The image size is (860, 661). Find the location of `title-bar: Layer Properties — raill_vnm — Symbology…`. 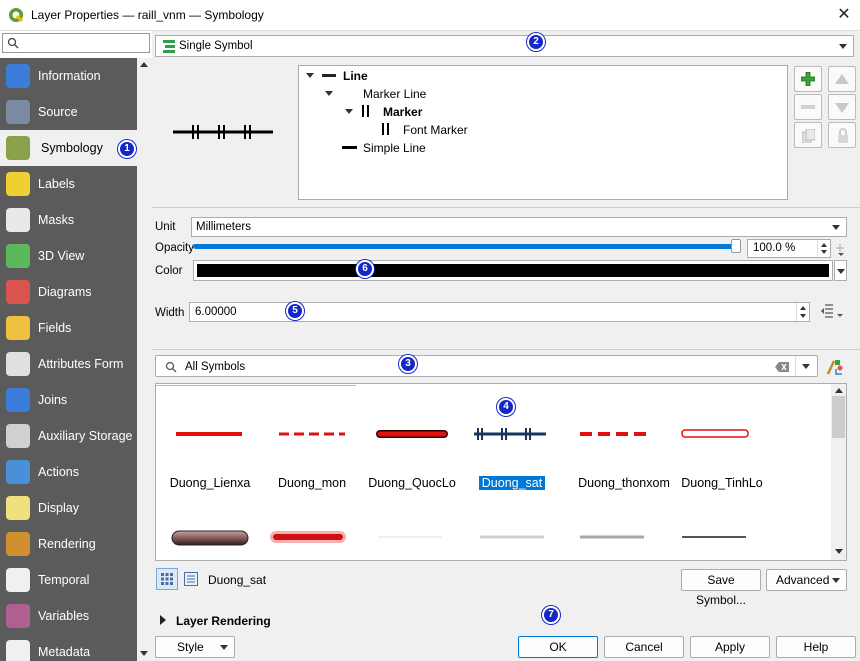

title-bar: Layer Properties — raill_vnm — Symbology… is located at coordinates (430, 15).